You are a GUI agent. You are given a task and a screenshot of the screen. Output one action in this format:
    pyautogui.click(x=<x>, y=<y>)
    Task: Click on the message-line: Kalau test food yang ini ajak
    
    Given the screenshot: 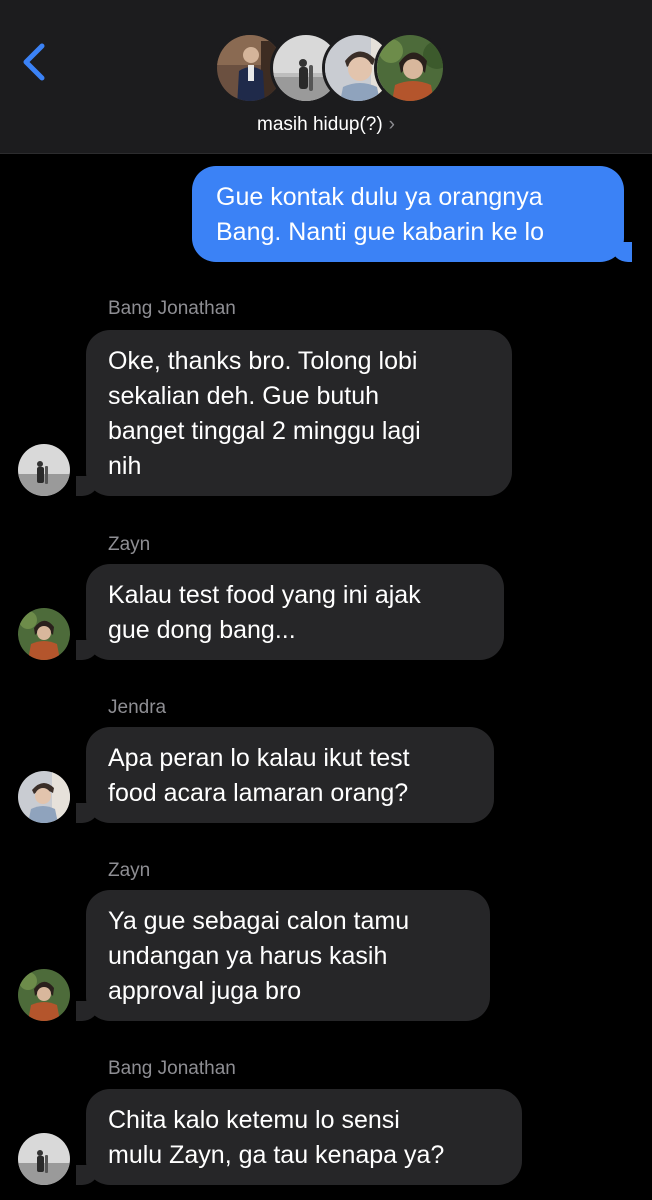 What is the action you would take?
    pyautogui.click(x=264, y=595)
    